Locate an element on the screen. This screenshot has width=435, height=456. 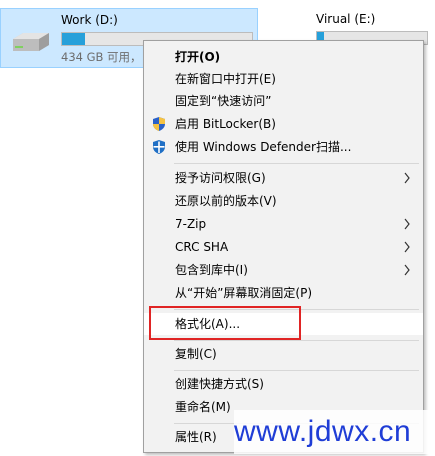
menu-item-label: 重命名(M) is located at coordinates (203, 407).